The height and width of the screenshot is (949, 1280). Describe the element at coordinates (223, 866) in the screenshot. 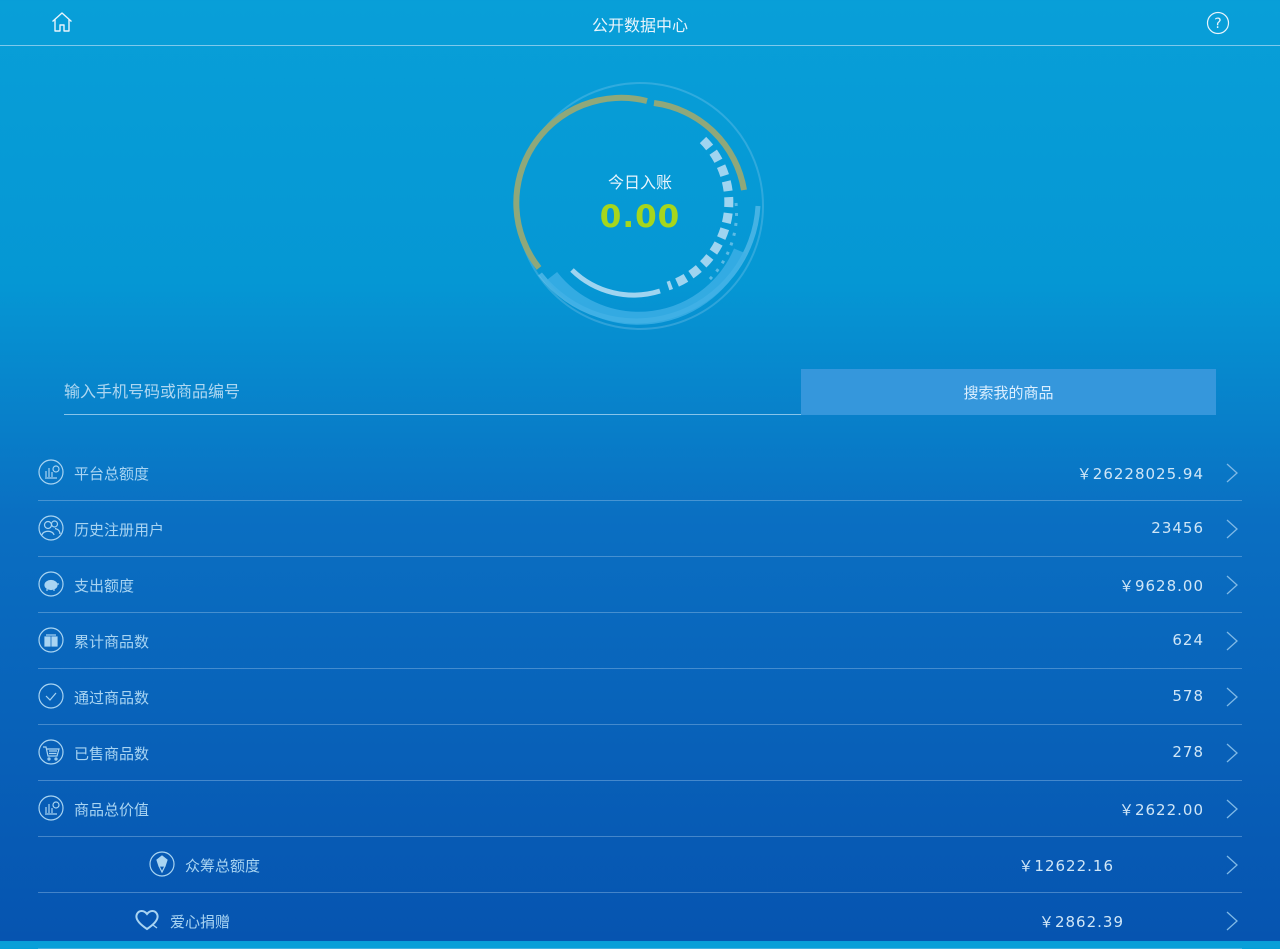

I see `stat-label: 众筹总额度` at that location.